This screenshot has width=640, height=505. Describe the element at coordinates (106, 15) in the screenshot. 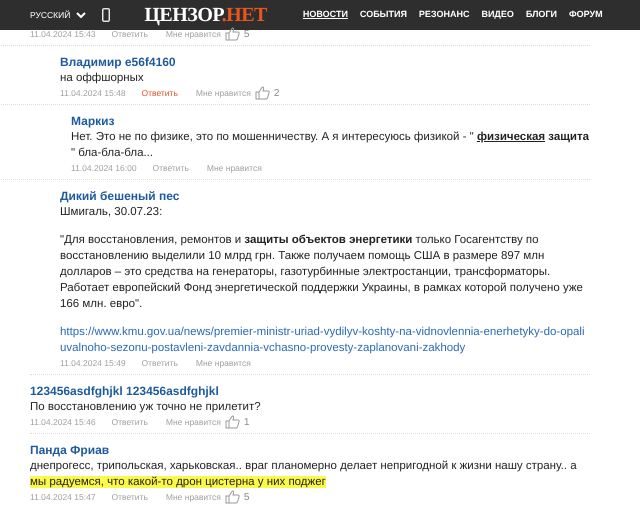

I see `phone-icon` at that location.